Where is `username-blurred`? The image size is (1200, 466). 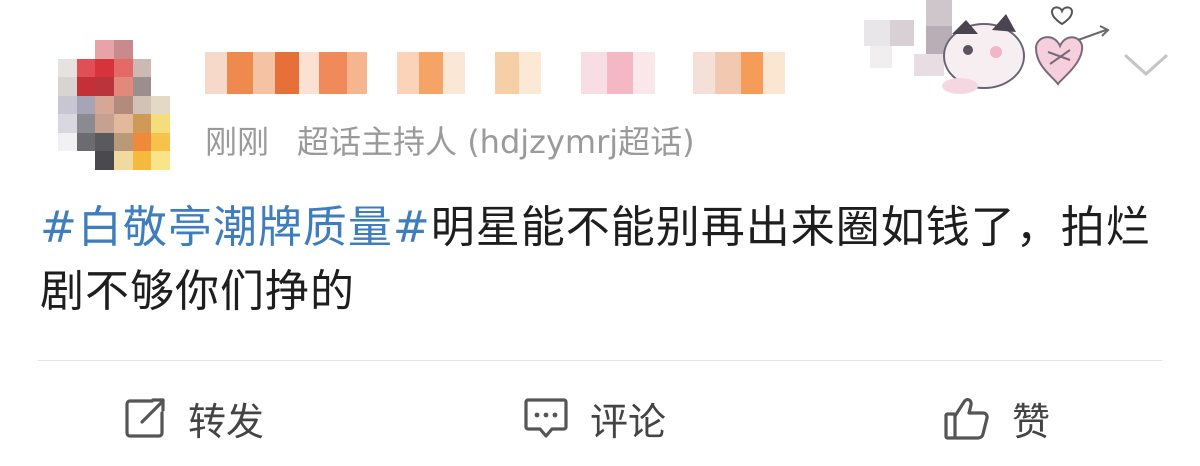
username-blurred is located at coordinates (505, 73).